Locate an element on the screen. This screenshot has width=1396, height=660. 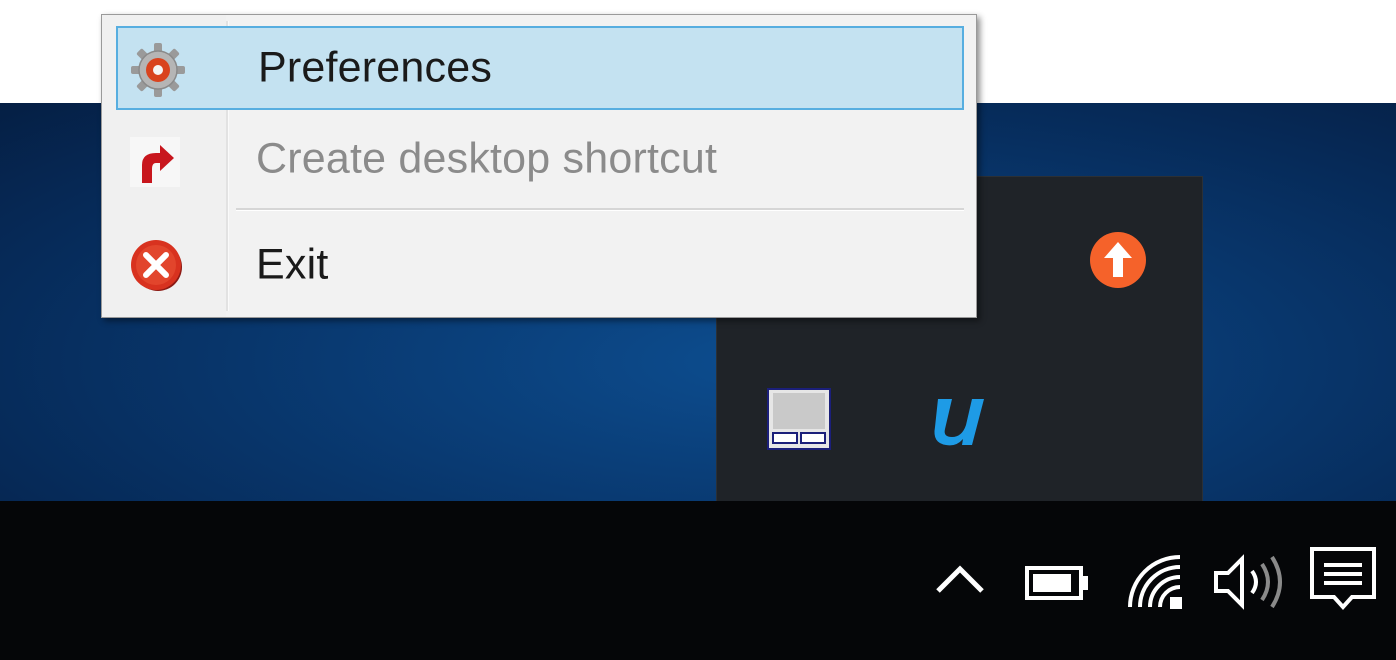
show-hidden-icons-chevron-icon is located at coordinates (960, 579).